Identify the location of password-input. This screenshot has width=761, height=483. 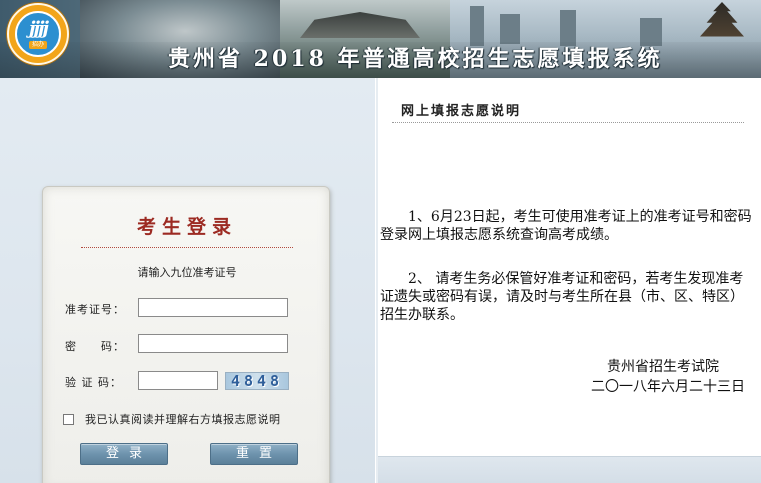
(213, 343).